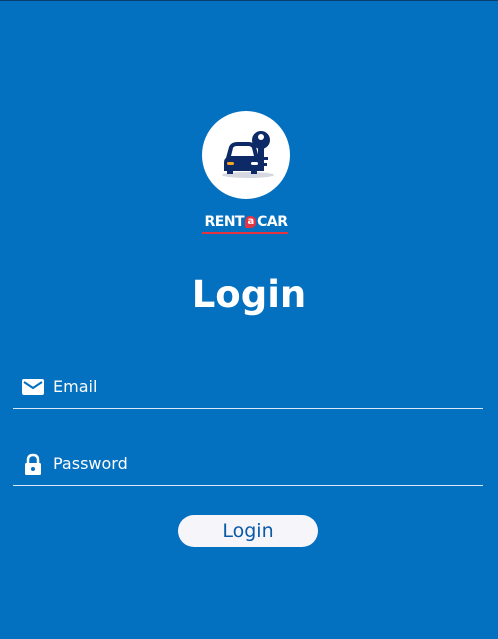  I want to click on app-logo, so click(246, 155).